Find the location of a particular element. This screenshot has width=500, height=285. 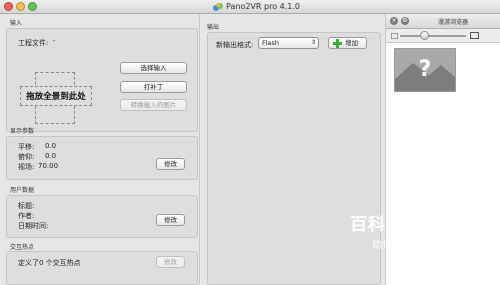

title-field-label: 标题: is located at coordinates (26, 206).